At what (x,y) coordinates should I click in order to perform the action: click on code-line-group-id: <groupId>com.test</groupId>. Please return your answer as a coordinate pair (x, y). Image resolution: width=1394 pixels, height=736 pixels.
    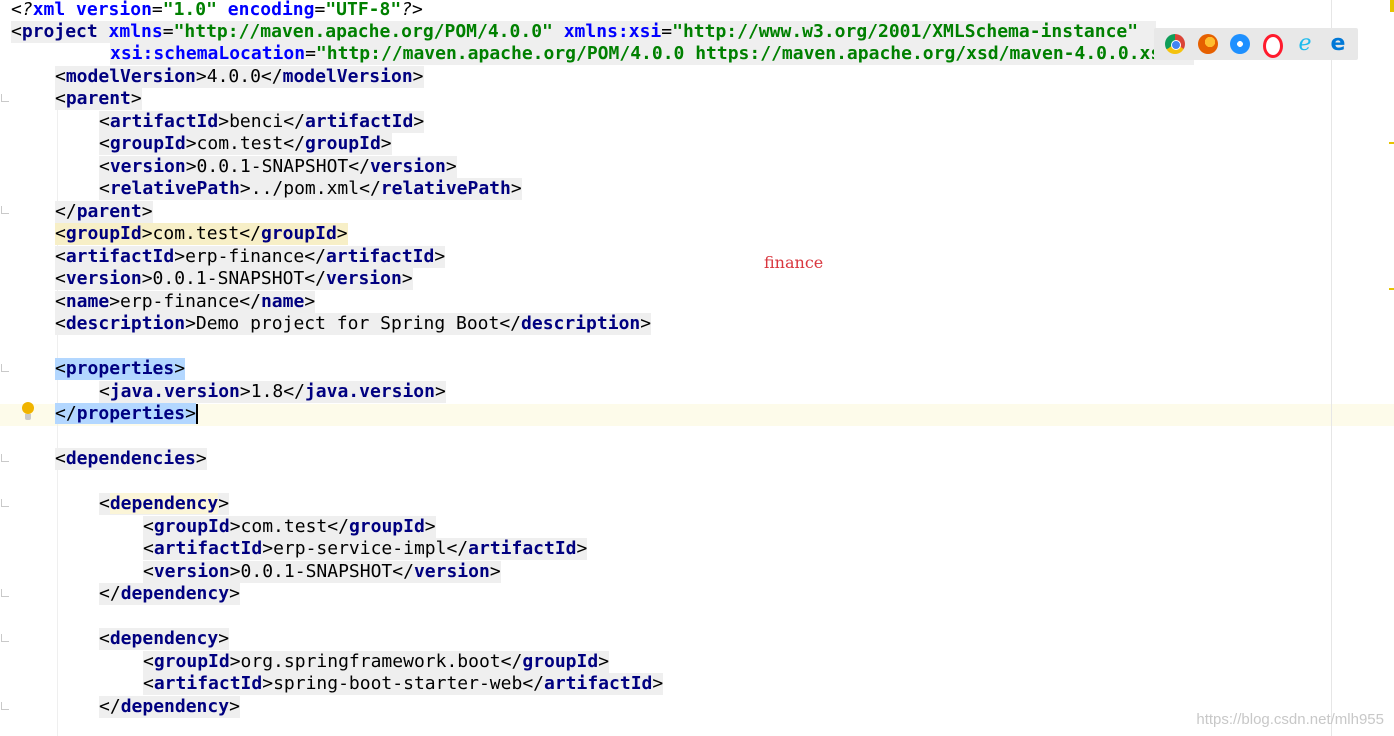
    Looking at the image, I should click on (201, 234).